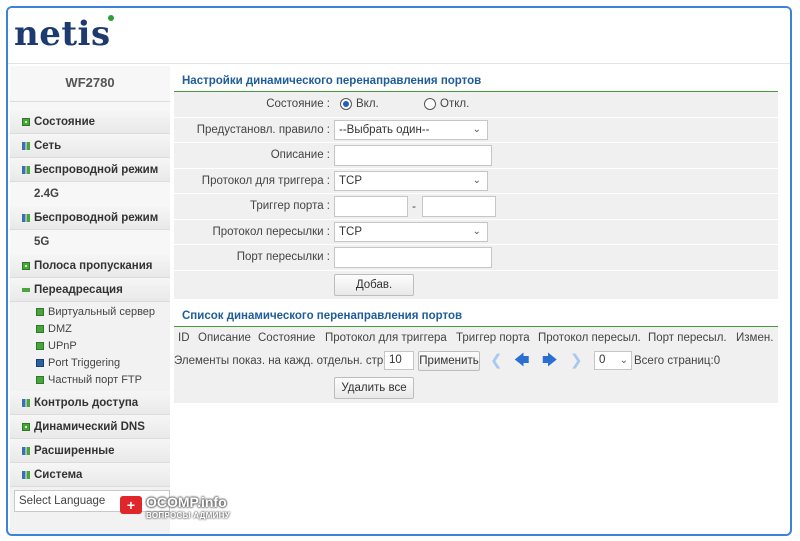 This screenshot has height=541, width=800. I want to click on status-label: Состояние :, so click(298, 104).